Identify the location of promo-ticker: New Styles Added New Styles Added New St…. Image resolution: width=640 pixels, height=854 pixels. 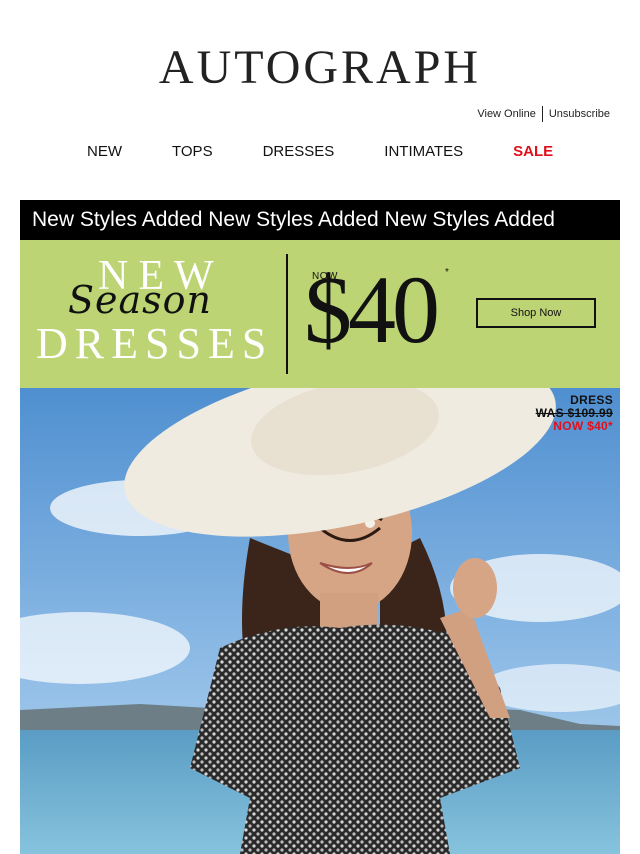
(320, 220).